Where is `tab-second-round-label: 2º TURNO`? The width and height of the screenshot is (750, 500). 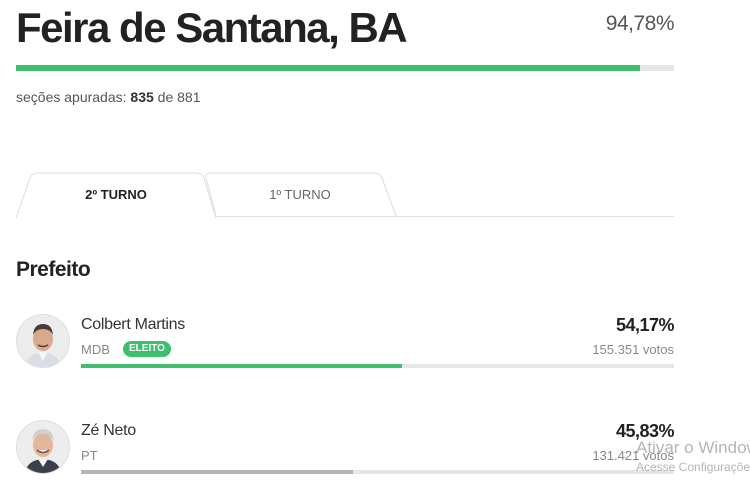
tab-second-round-label: 2º TURNO is located at coordinates (116, 194).